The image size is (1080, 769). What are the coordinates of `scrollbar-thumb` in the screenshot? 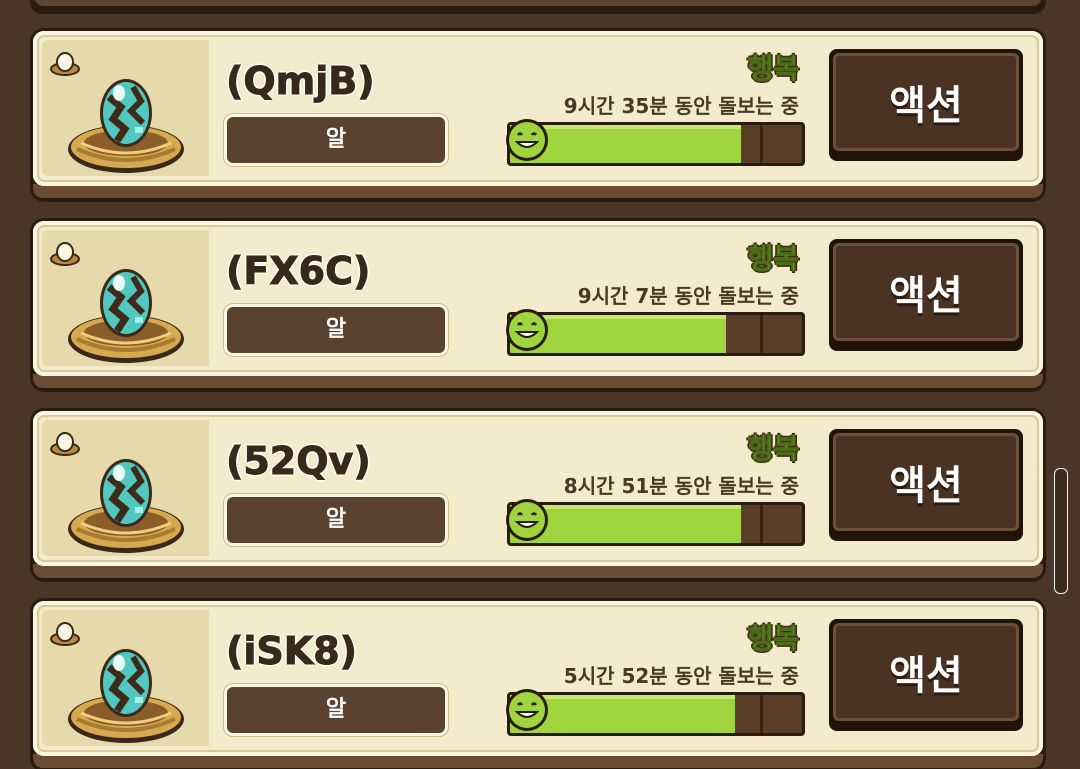 It's located at (1061, 531).